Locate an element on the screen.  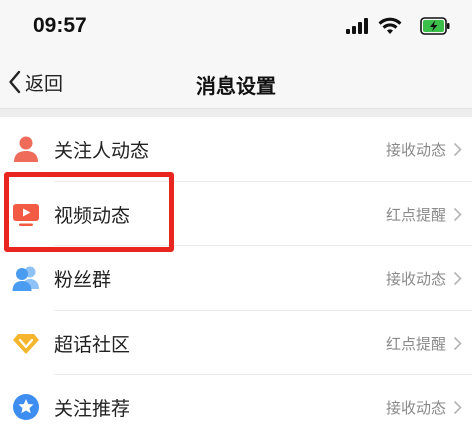
section-gap is located at coordinates (236, 112).